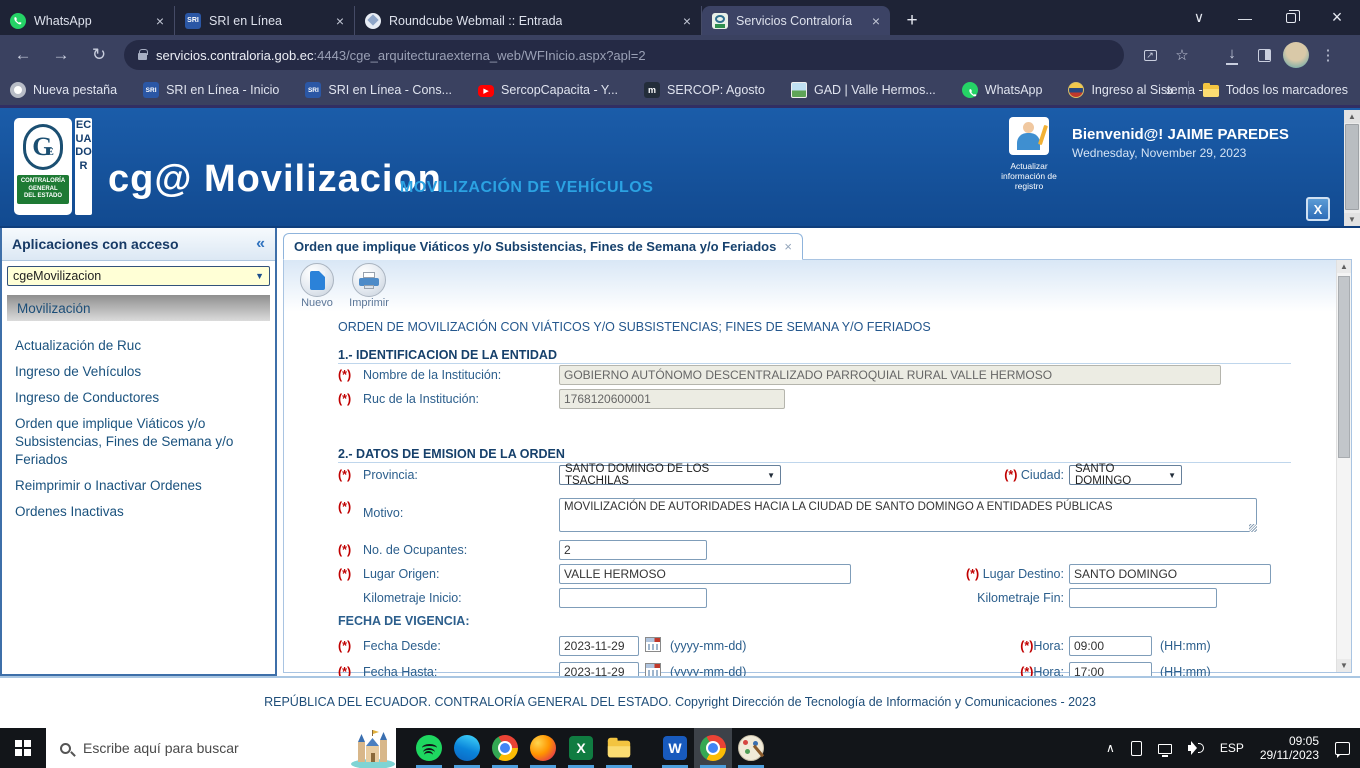 The image size is (1360, 768). I want to click on hora-desde-input, so click(1110, 646).